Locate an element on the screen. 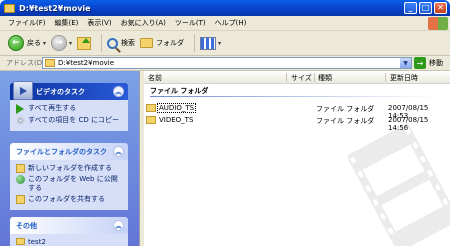 This screenshot has width=450, height=246. video-tasks-title: ビデオのタスク is located at coordinates (60, 91).